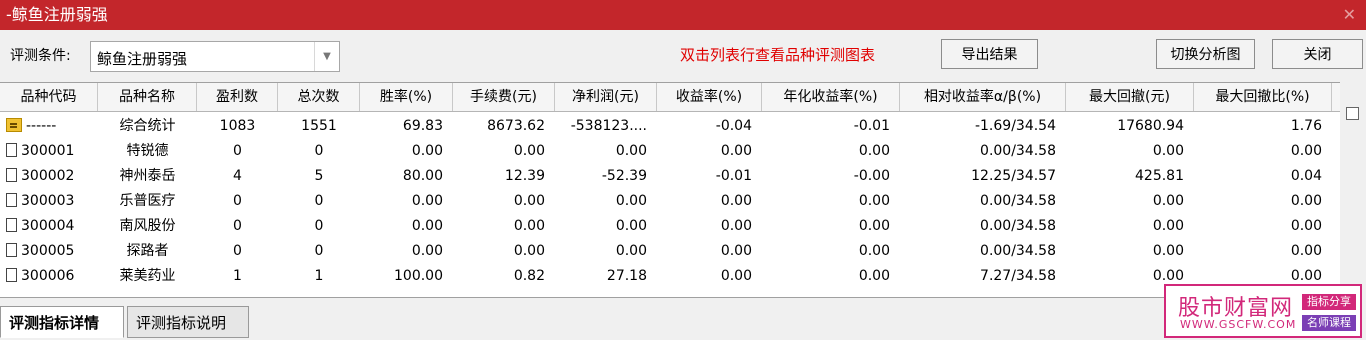 Image resolution: width=1366 pixels, height=340 pixels. I want to click on header-cell: 品种代码, so click(49, 97).